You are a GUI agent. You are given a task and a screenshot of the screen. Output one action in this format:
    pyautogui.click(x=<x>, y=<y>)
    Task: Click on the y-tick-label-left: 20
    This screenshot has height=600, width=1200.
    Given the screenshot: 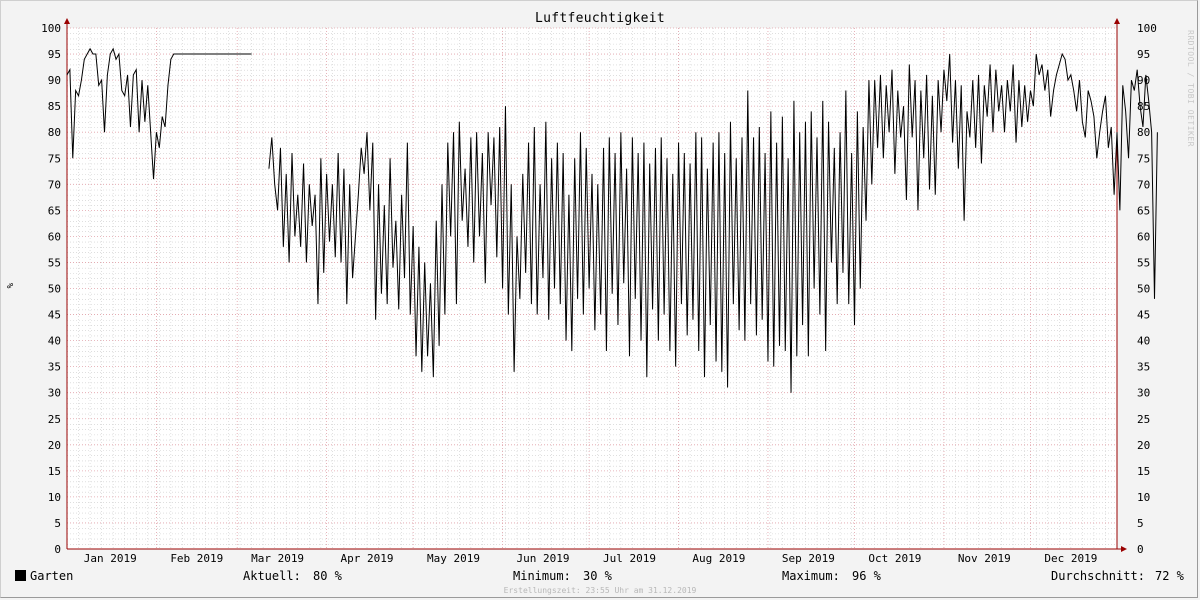 What is the action you would take?
    pyautogui.click(x=54, y=445)
    